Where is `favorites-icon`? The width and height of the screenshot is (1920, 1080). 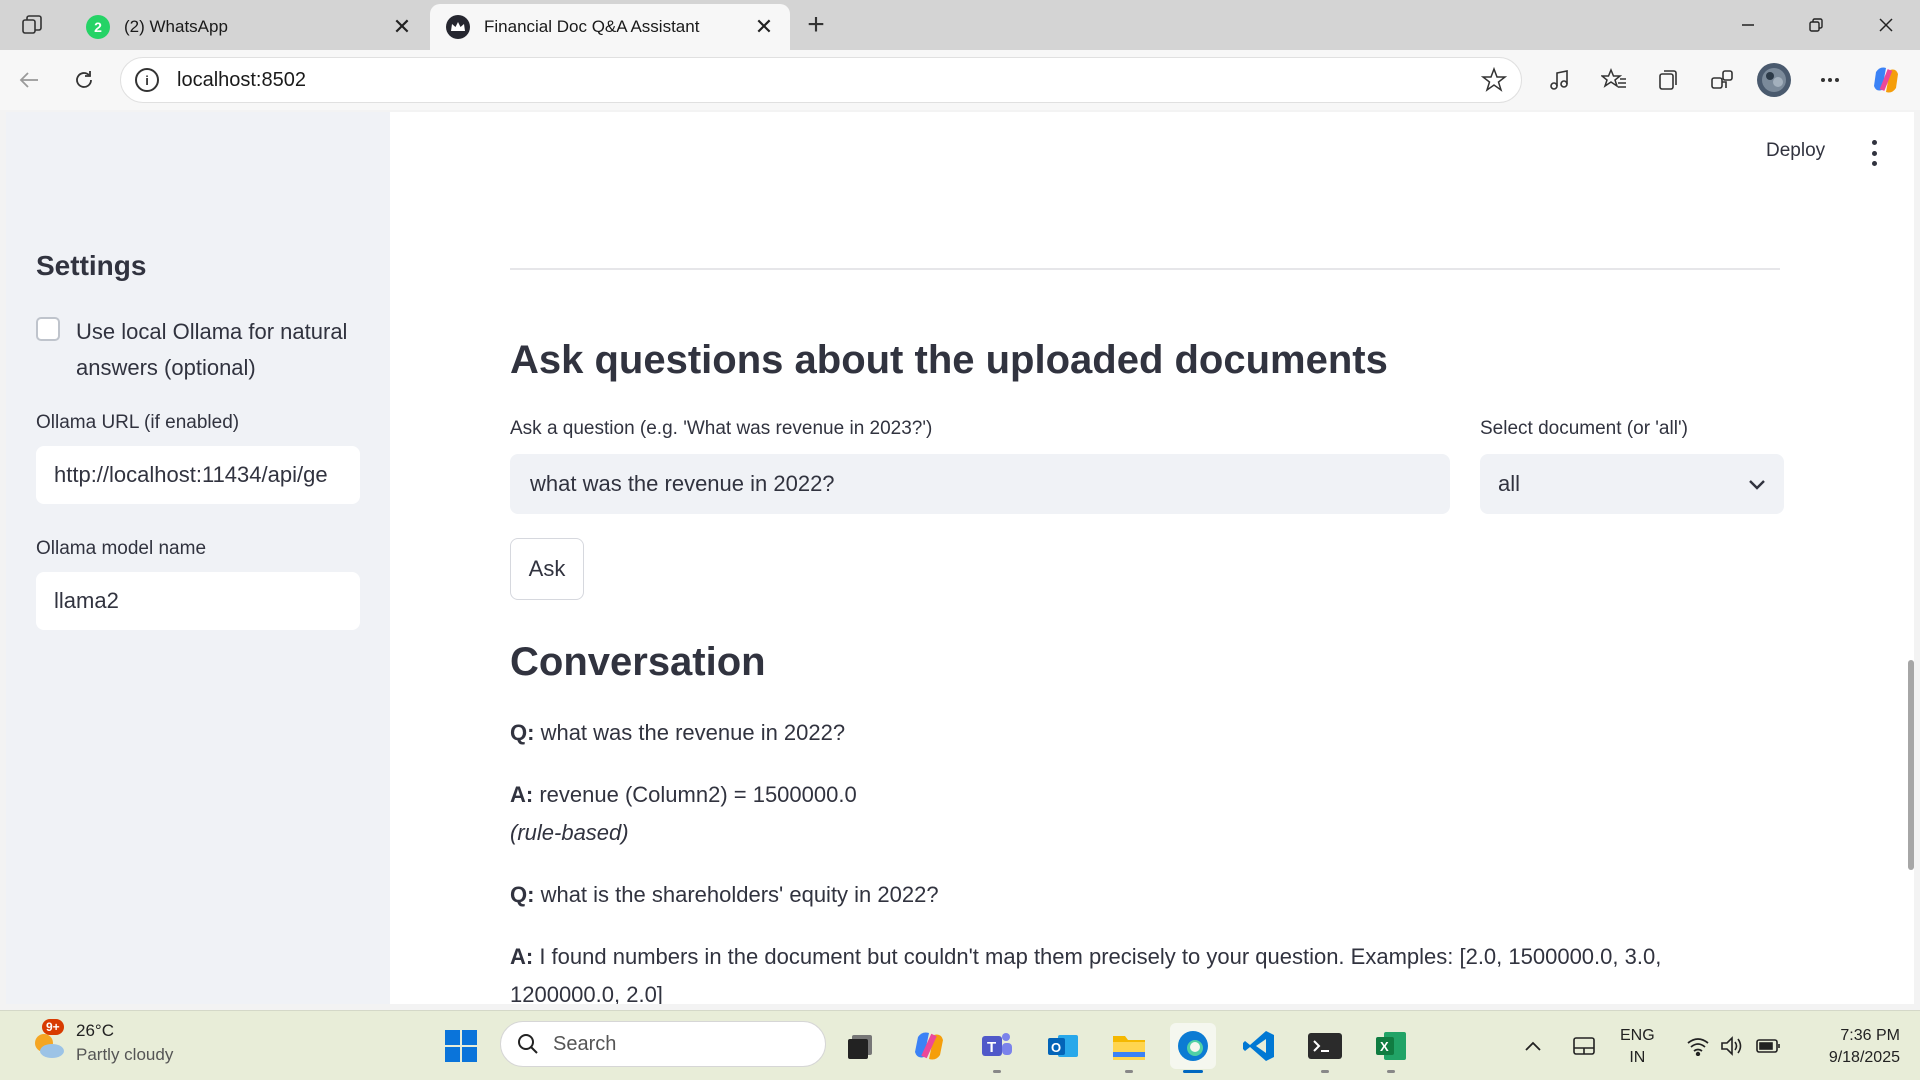
favorites-icon is located at coordinates (1614, 80).